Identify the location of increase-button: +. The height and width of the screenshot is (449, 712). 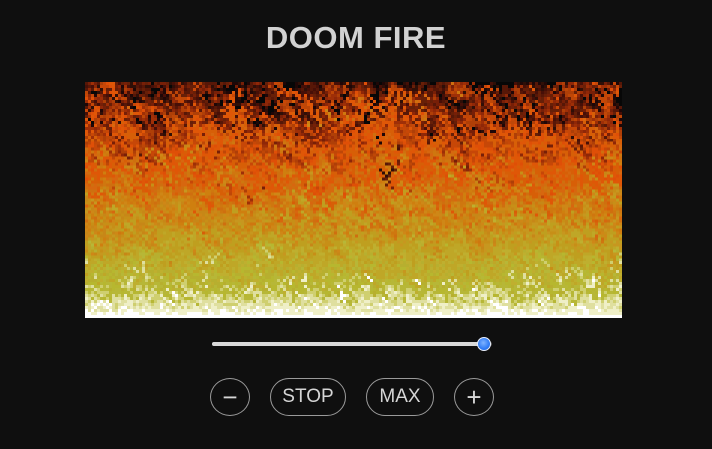
(474, 397).